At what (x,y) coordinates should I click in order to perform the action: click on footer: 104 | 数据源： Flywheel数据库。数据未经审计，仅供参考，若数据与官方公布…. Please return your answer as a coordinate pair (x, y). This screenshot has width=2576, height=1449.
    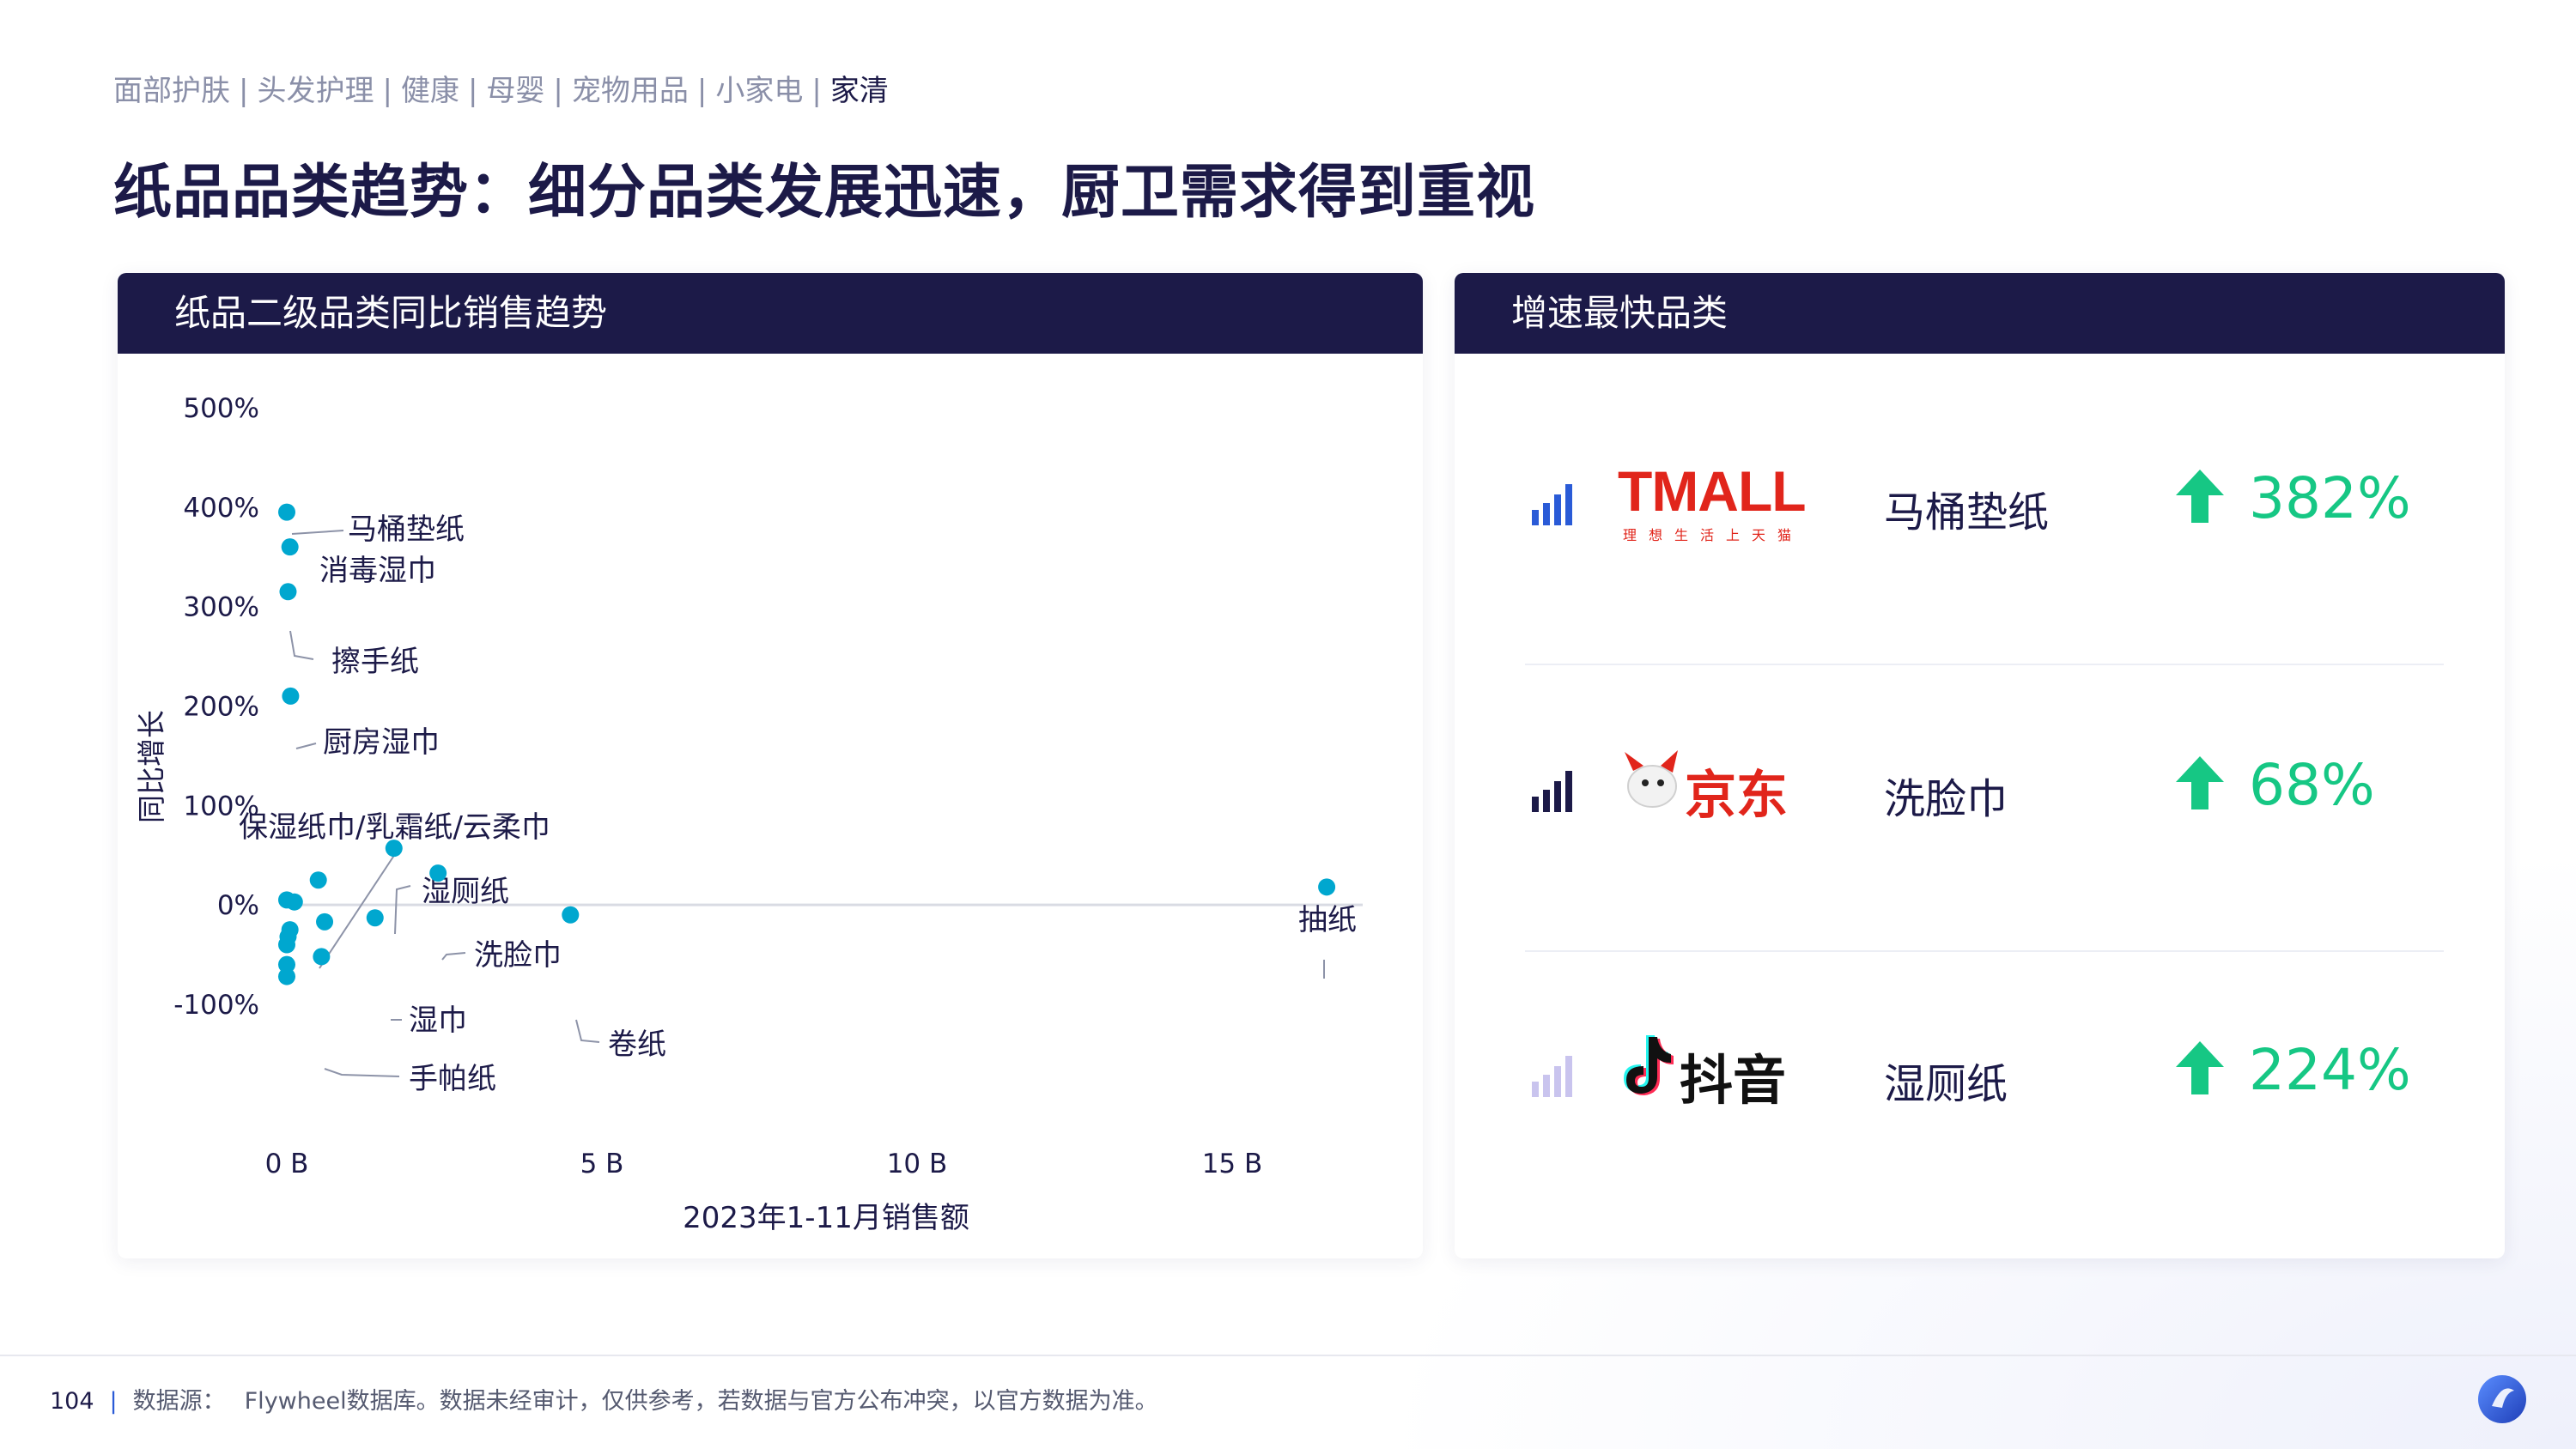
    Looking at the image, I should click on (604, 1399).